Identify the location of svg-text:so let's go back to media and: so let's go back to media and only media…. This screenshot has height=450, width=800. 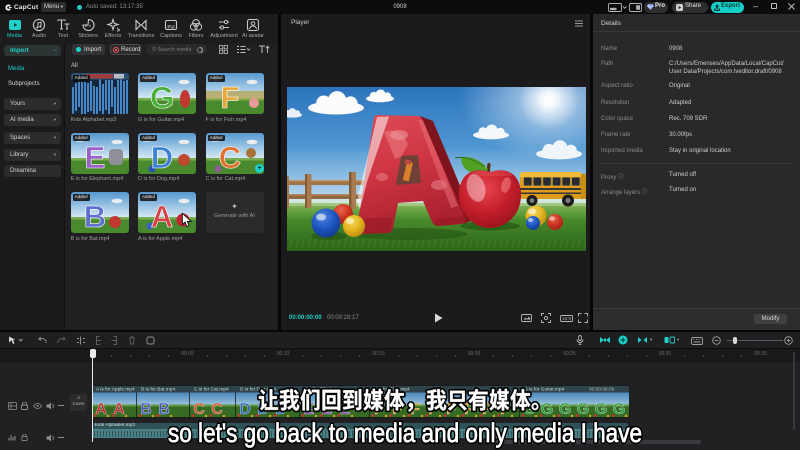
(405, 433).